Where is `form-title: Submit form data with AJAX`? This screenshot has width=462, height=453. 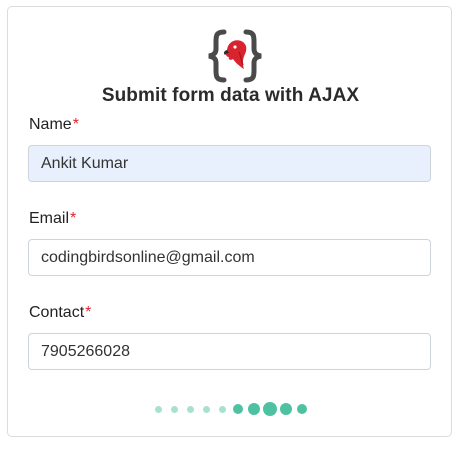
form-title: Submit form data with AJAX is located at coordinates (230, 95).